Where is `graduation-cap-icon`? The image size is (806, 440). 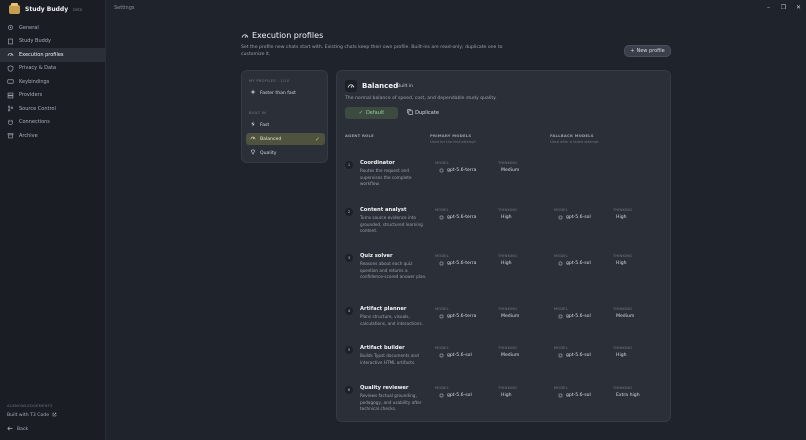 graduation-cap-icon is located at coordinates (14, 8).